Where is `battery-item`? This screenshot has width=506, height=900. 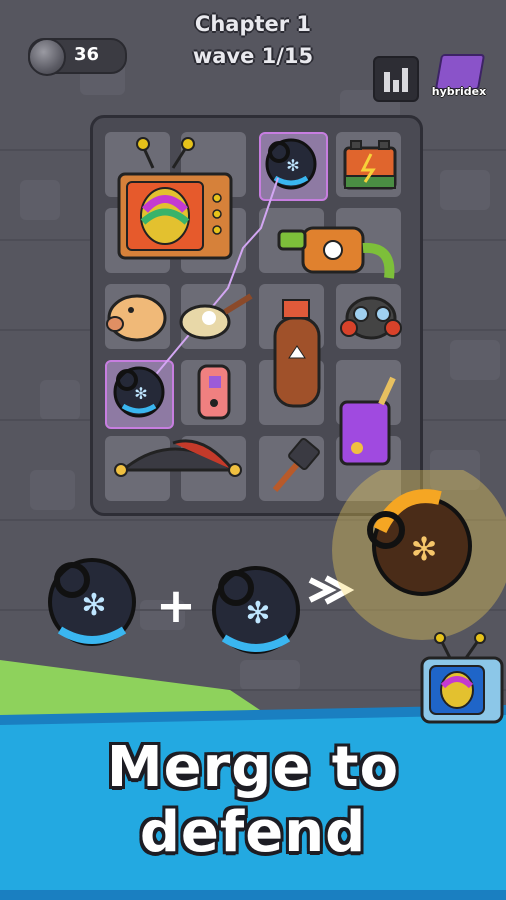
battery-item is located at coordinates (370, 165).